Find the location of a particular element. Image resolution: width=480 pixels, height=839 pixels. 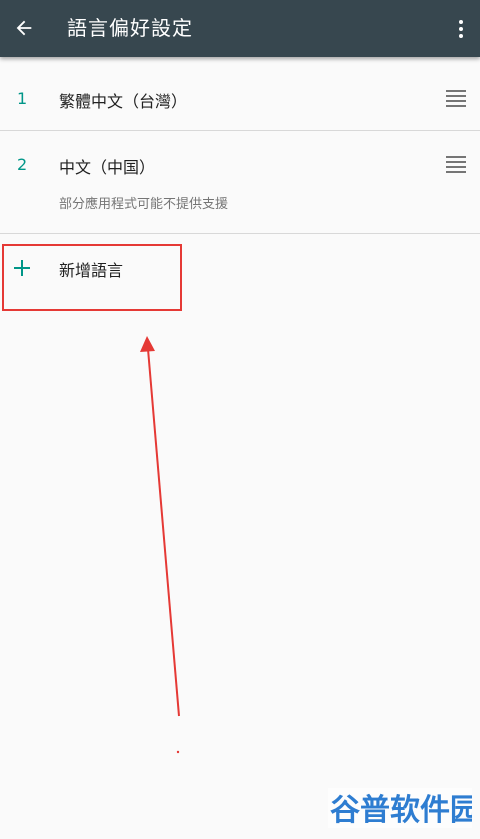

svg-text: 谷普软件园 is located at coordinates (401, 810).